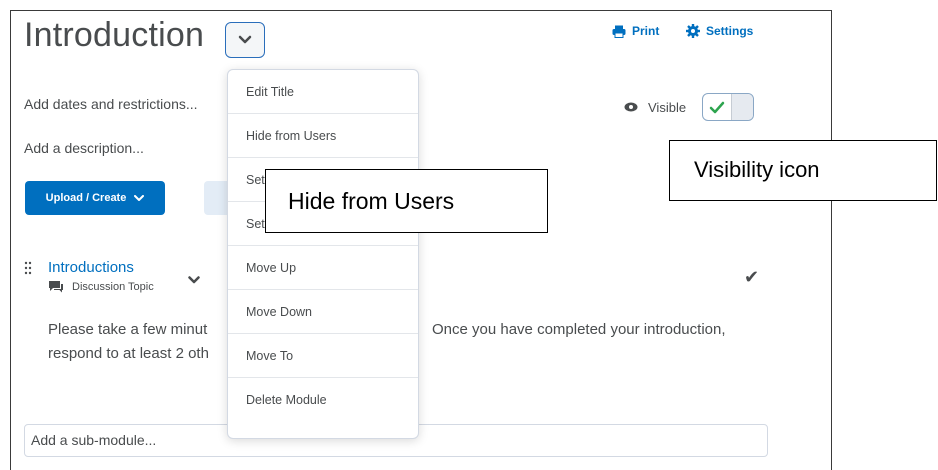 Image resolution: width=938 pixels, height=470 pixels. I want to click on printer-icon, so click(619, 31).